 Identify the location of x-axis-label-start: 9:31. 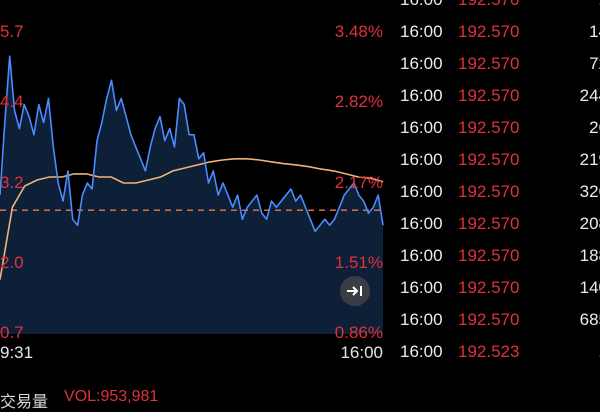
(17, 352).